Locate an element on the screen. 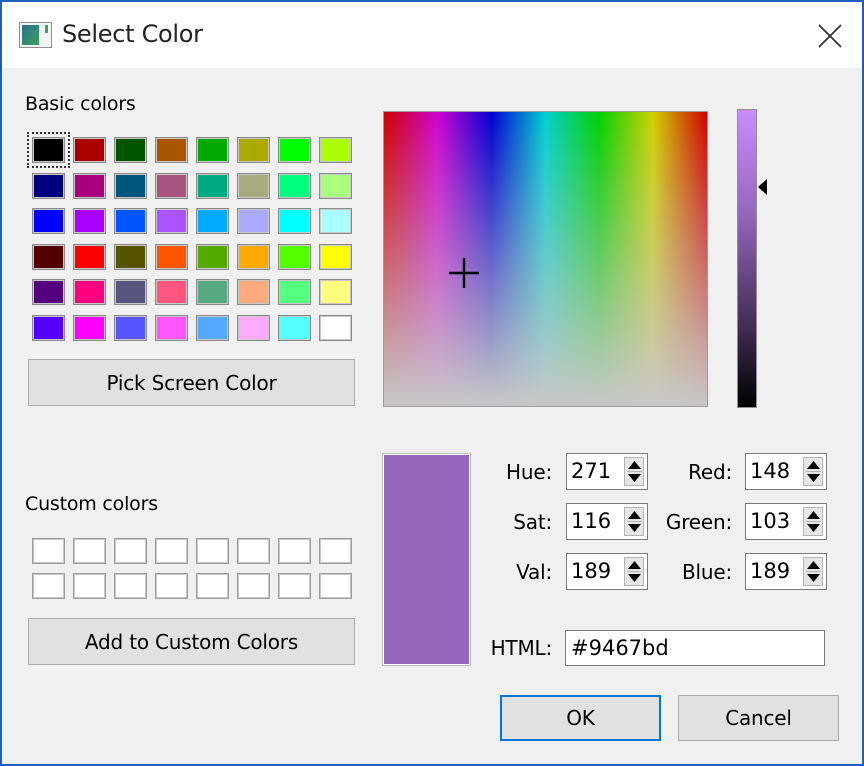 This screenshot has width=864, height=766. app-icon is located at coordinates (35, 35).